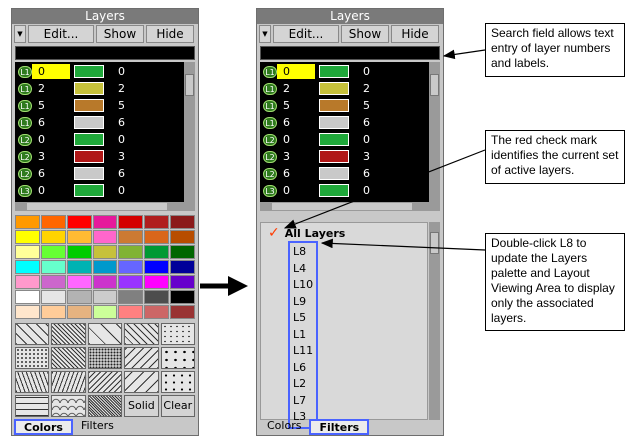 The image size is (633, 446). What do you see at coordinates (403, 244) in the screenshot?
I see `arrow-double-click` at bounding box center [403, 244].